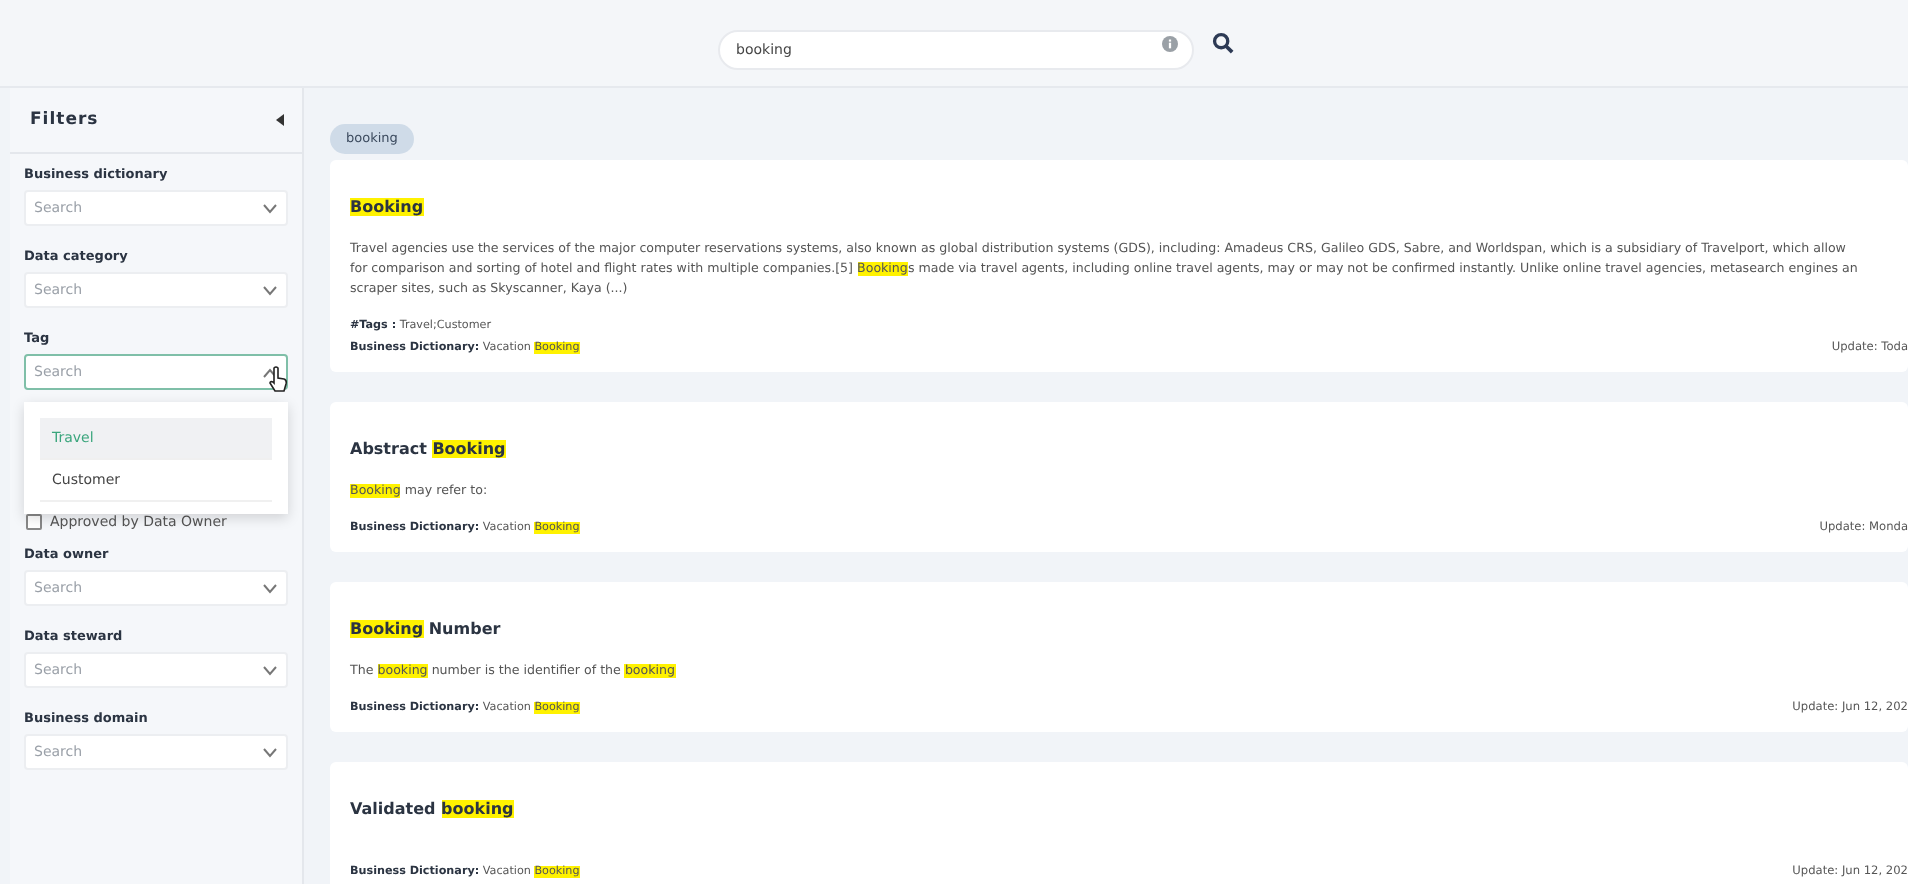 The image size is (1908, 884). What do you see at coordinates (280, 120) in the screenshot?
I see `collapse-icon` at bounding box center [280, 120].